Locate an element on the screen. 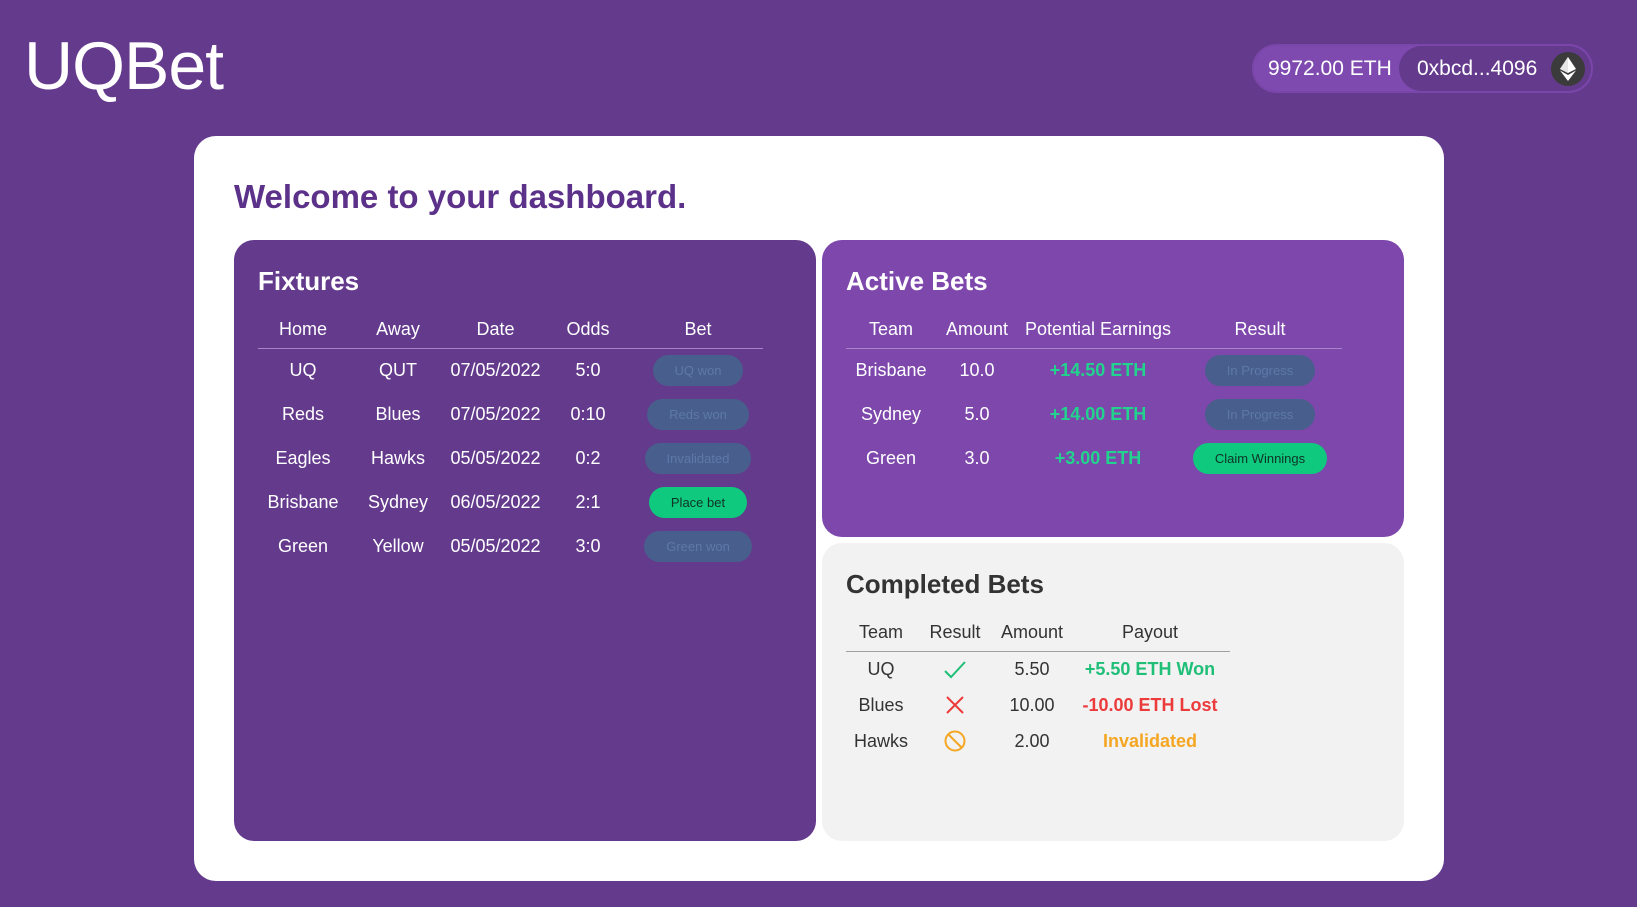  column-header: Odds is located at coordinates (588, 330).